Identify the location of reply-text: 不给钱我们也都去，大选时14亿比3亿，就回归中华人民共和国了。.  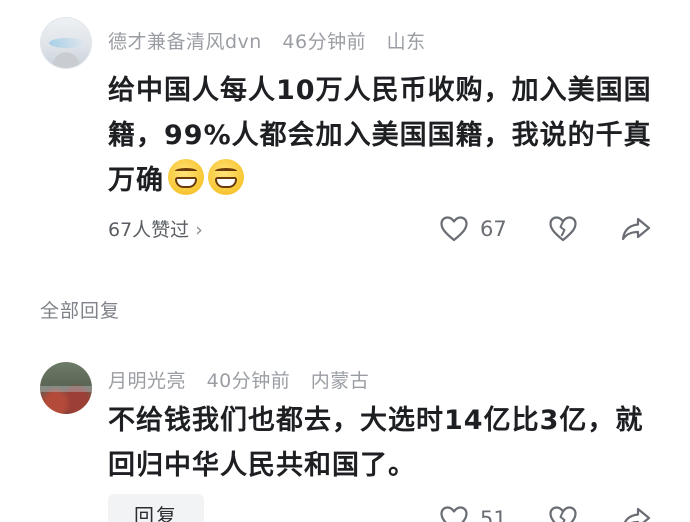
(376, 443).